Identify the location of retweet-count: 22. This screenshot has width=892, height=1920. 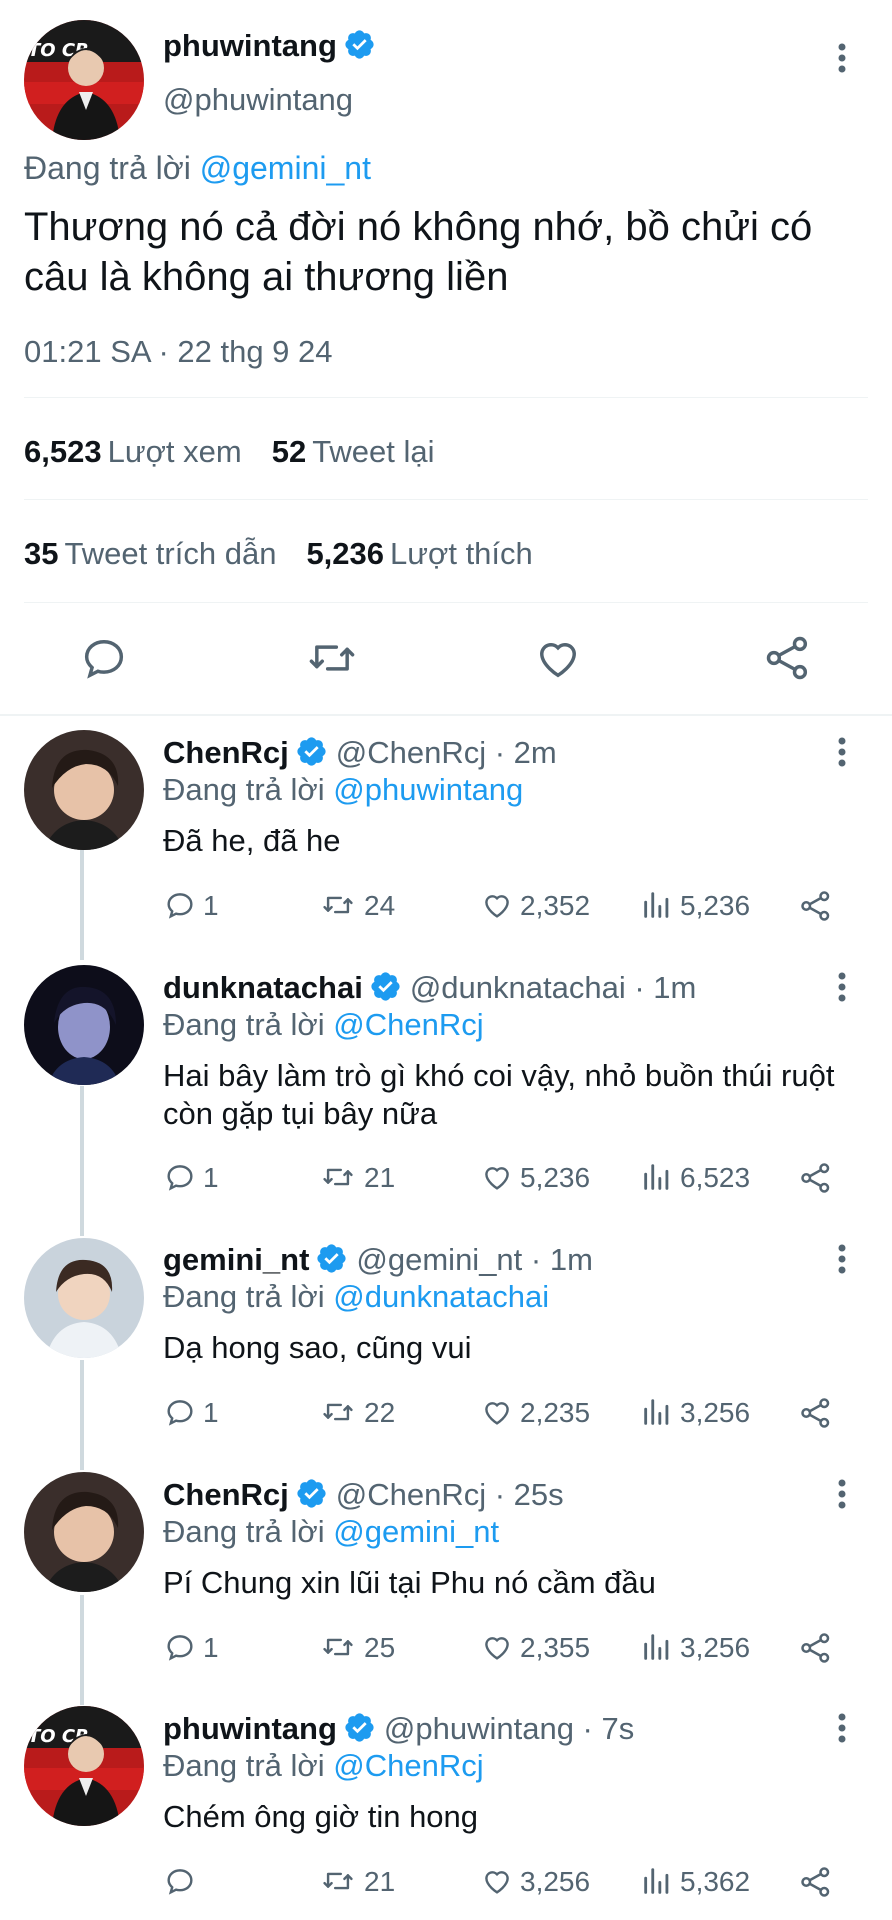
(380, 1412).